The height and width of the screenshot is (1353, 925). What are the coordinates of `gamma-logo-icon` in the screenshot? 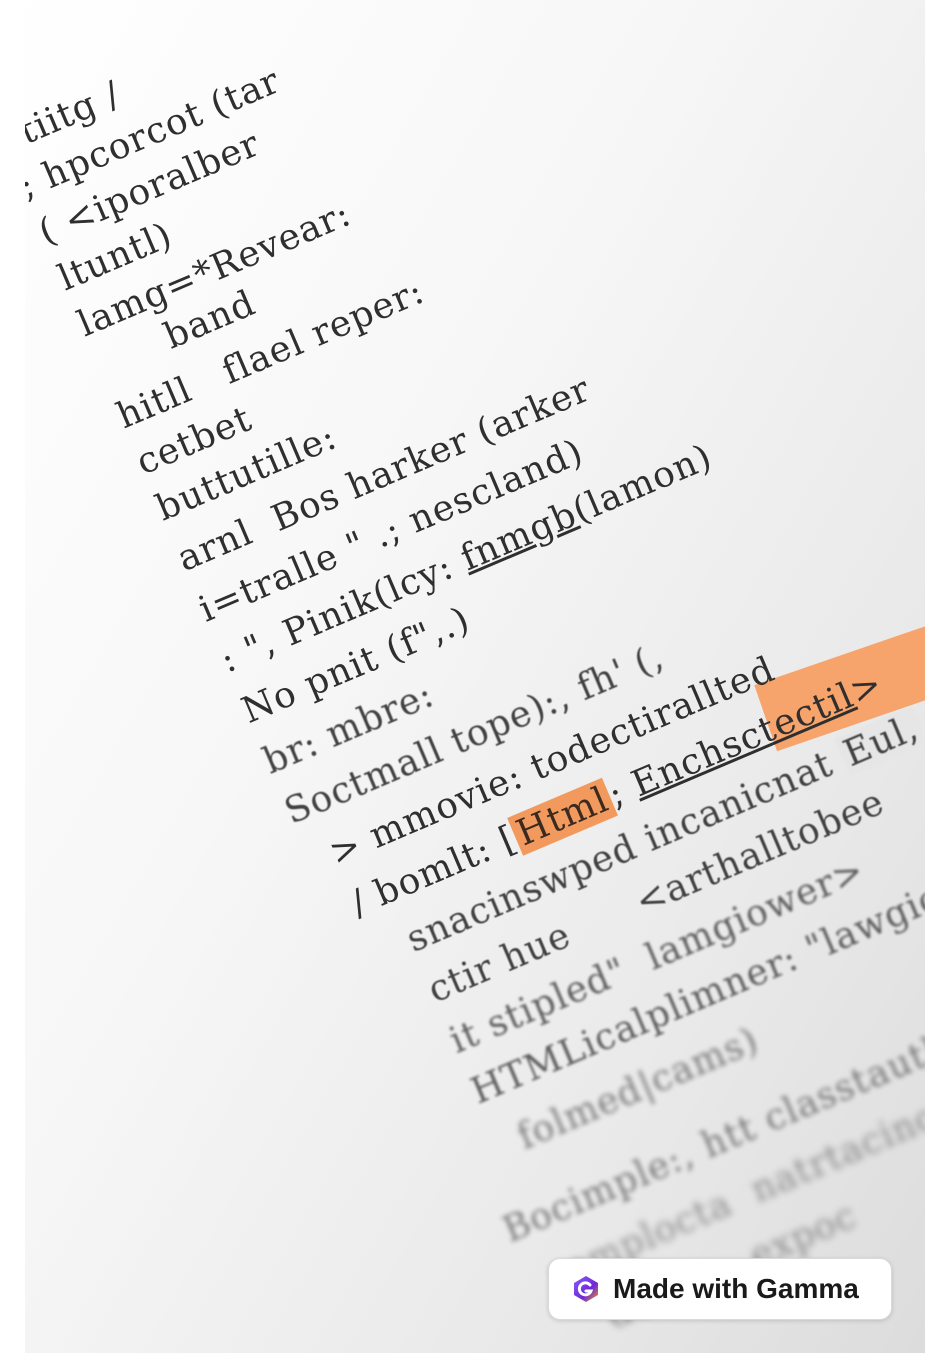 It's located at (586, 1289).